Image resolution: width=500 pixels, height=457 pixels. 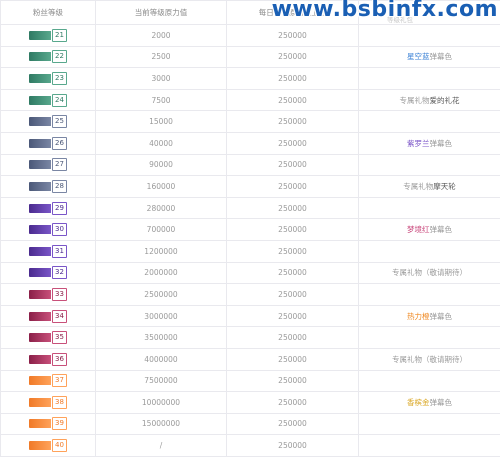 What do you see at coordinates (59, 143) in the screenshot?
I see `level-number: 26` at bounding box center [59, 143].